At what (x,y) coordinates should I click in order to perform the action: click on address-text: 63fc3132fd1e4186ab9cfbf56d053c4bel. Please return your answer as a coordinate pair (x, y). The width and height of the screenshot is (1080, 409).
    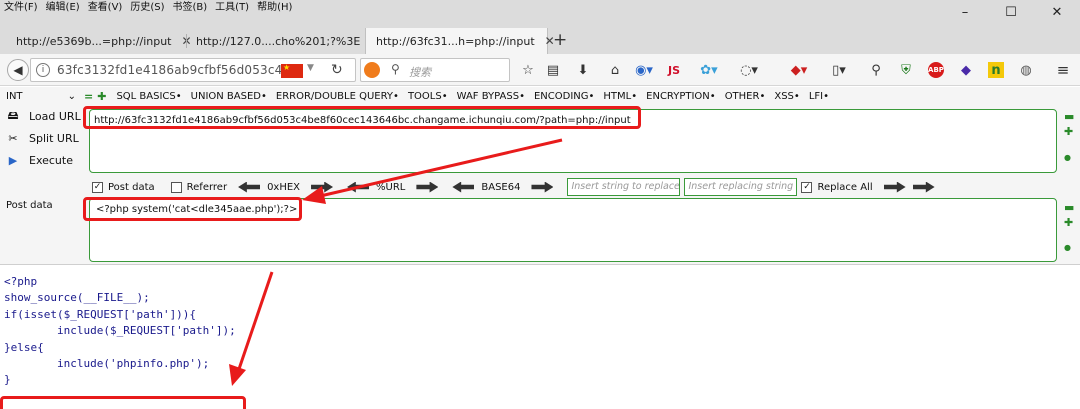
    Looking at the image, I should click on (179, 70).